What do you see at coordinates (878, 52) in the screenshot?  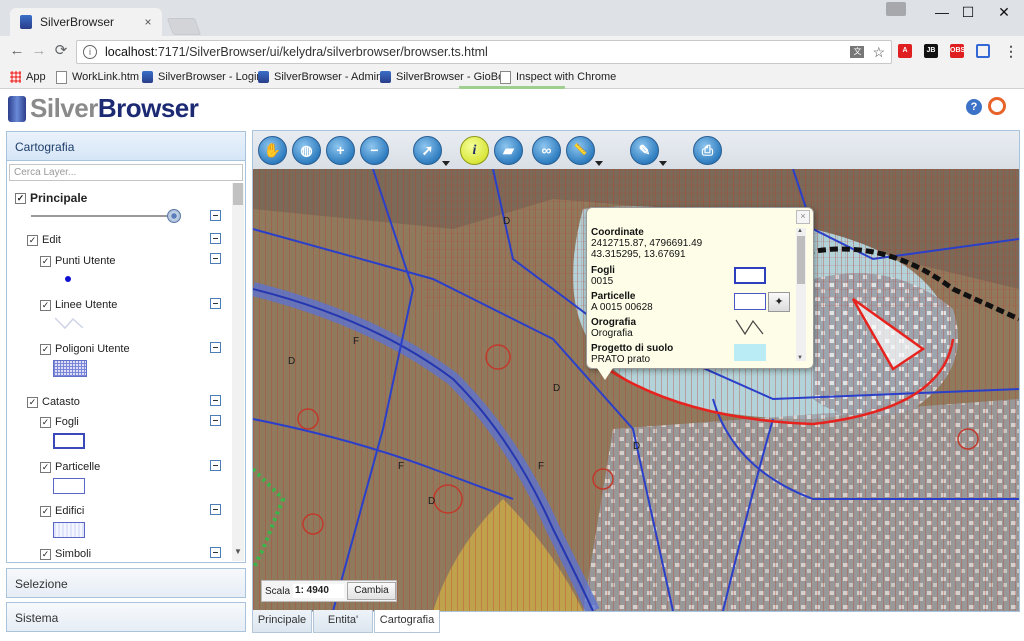 I see `bookmark-star-icon: ☆` at bounding box center [878, 52].